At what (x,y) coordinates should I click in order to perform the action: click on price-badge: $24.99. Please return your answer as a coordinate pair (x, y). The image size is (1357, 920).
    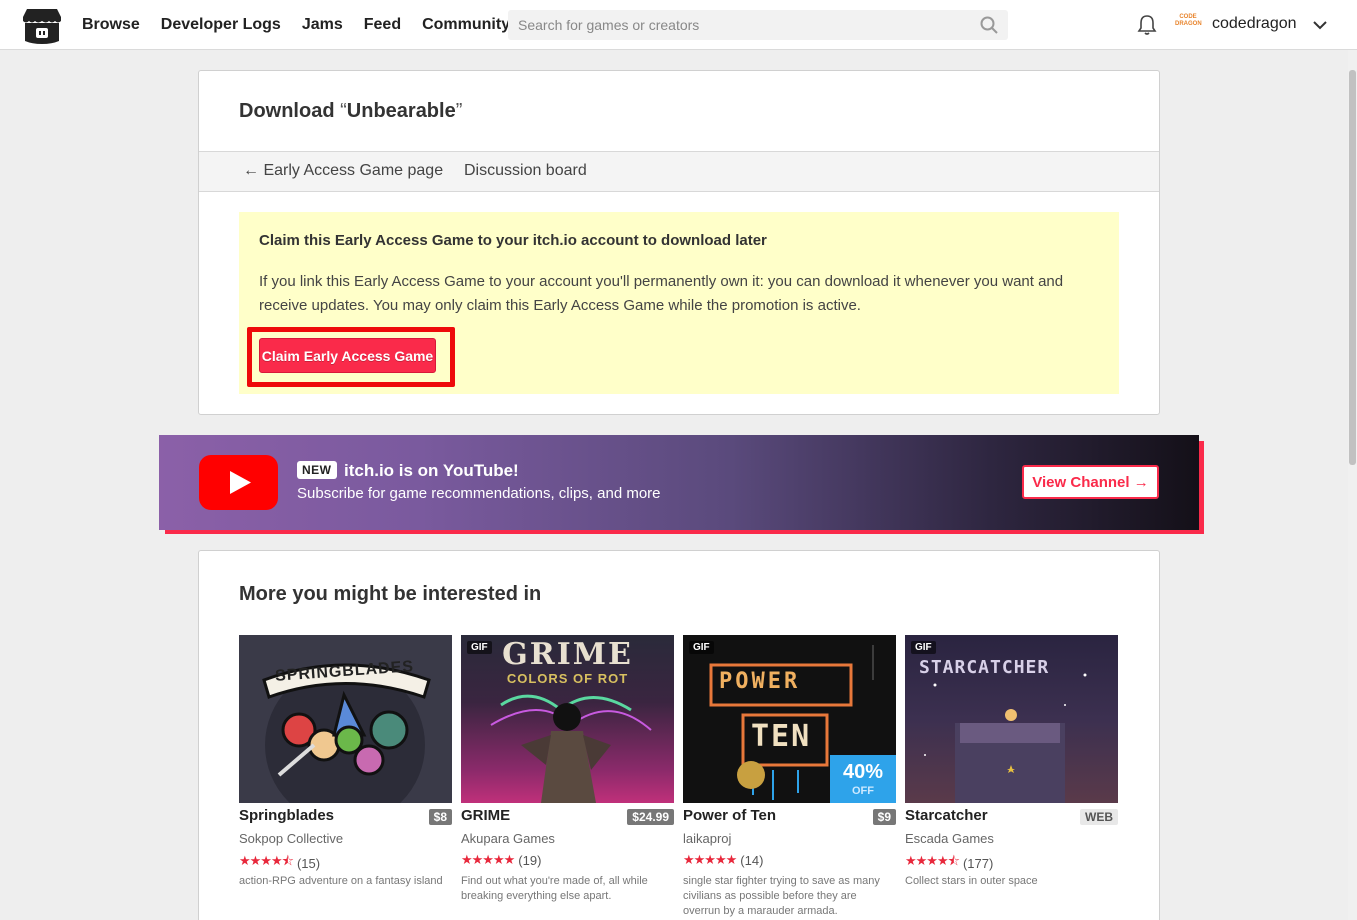
    Looking at the image, I should click on (650, 817).